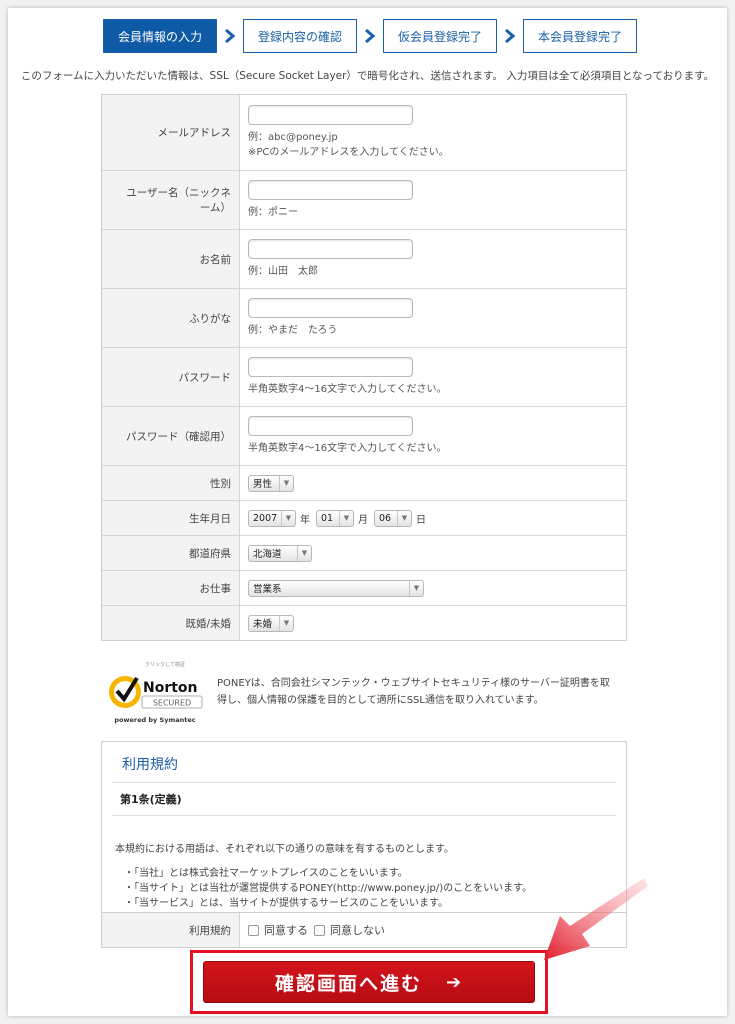 Image resolution: width=735 pixels, height=1024 pixels. Describe the element at coordinates (393, 518) in the screenshot. I see `birth-day-select: 06 ▼` at that location.